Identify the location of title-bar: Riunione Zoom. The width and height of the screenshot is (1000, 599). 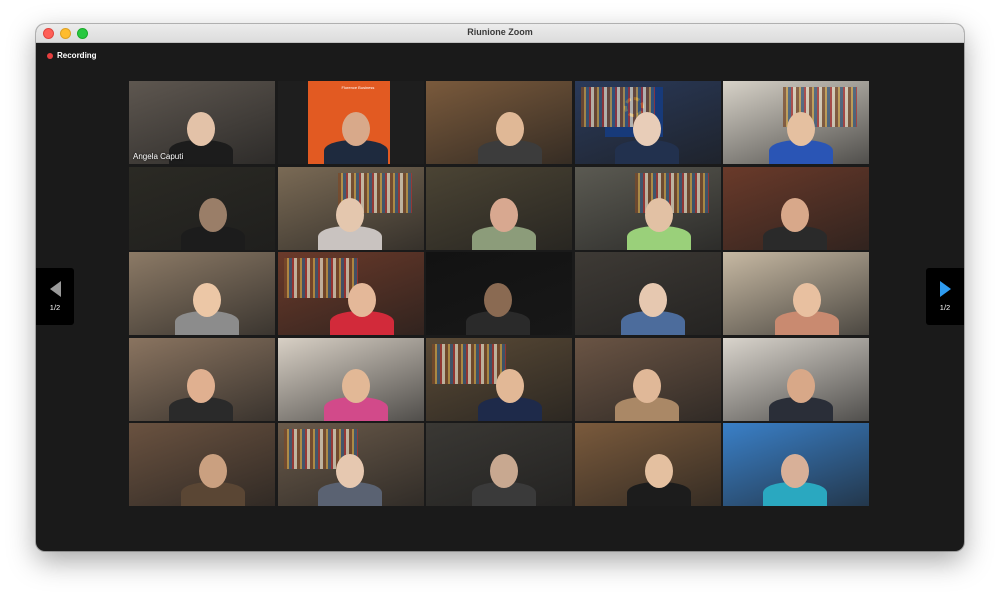
(500, 33).